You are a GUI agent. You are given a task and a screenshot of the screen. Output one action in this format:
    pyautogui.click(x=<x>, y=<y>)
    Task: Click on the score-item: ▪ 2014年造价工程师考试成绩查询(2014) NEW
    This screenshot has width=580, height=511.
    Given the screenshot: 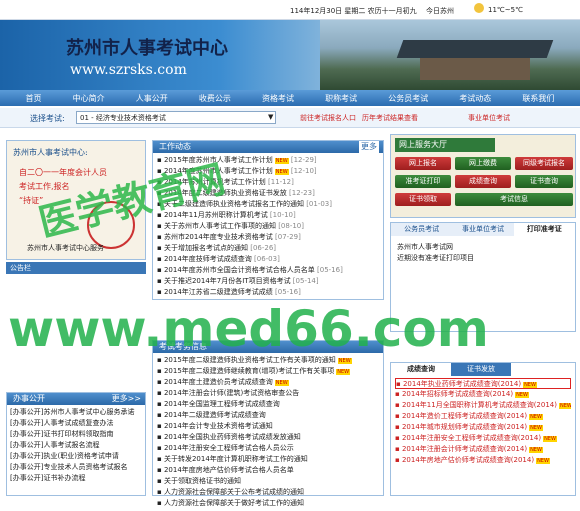 What is the action you would take?
    pyautogui.click(x=483, y=416)
    